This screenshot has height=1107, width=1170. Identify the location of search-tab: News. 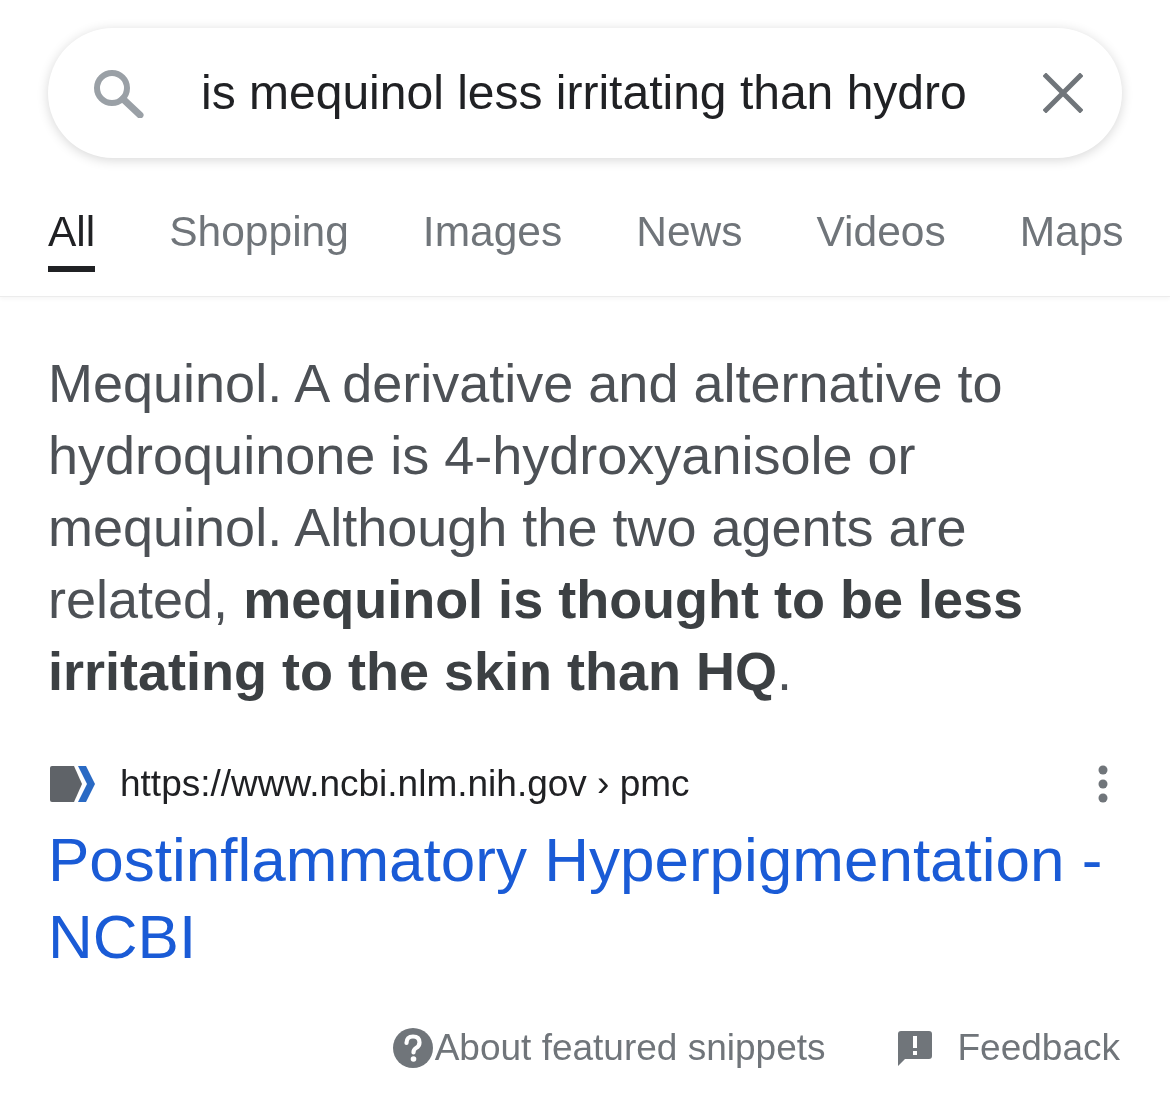
(689, 229).